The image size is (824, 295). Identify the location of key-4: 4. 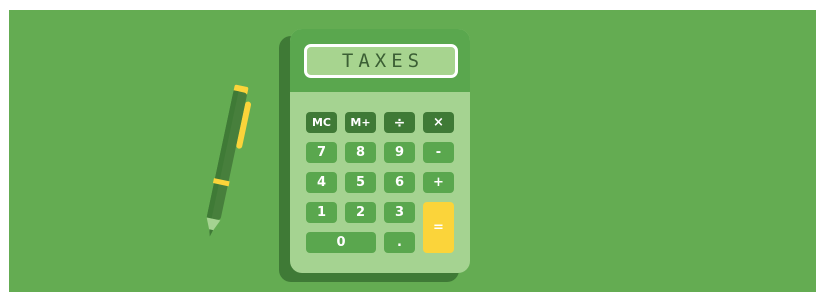
(321, 182).